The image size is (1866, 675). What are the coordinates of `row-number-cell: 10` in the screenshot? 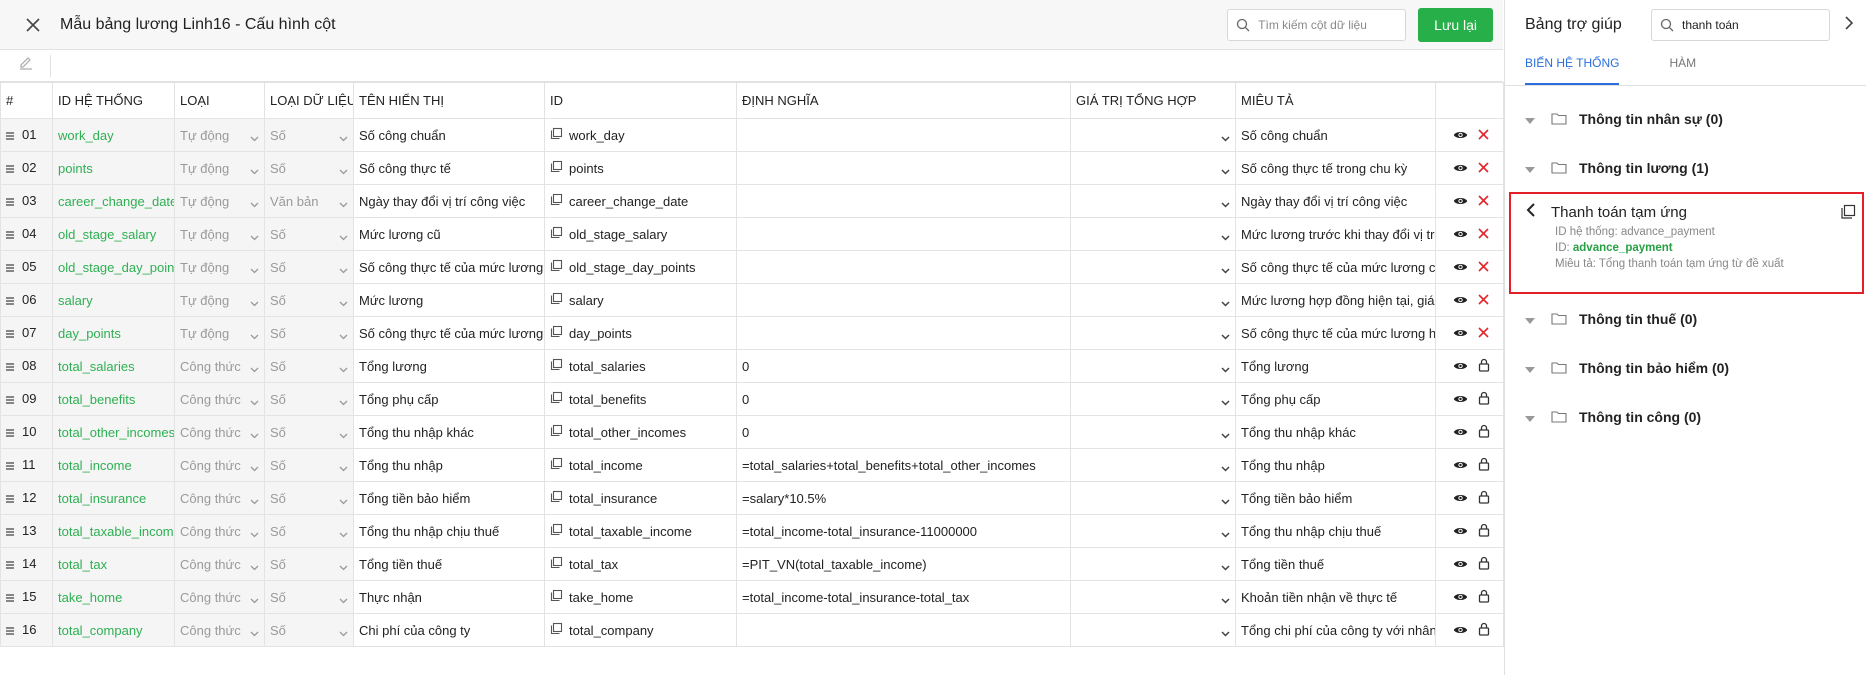 It's located at (26, 432).